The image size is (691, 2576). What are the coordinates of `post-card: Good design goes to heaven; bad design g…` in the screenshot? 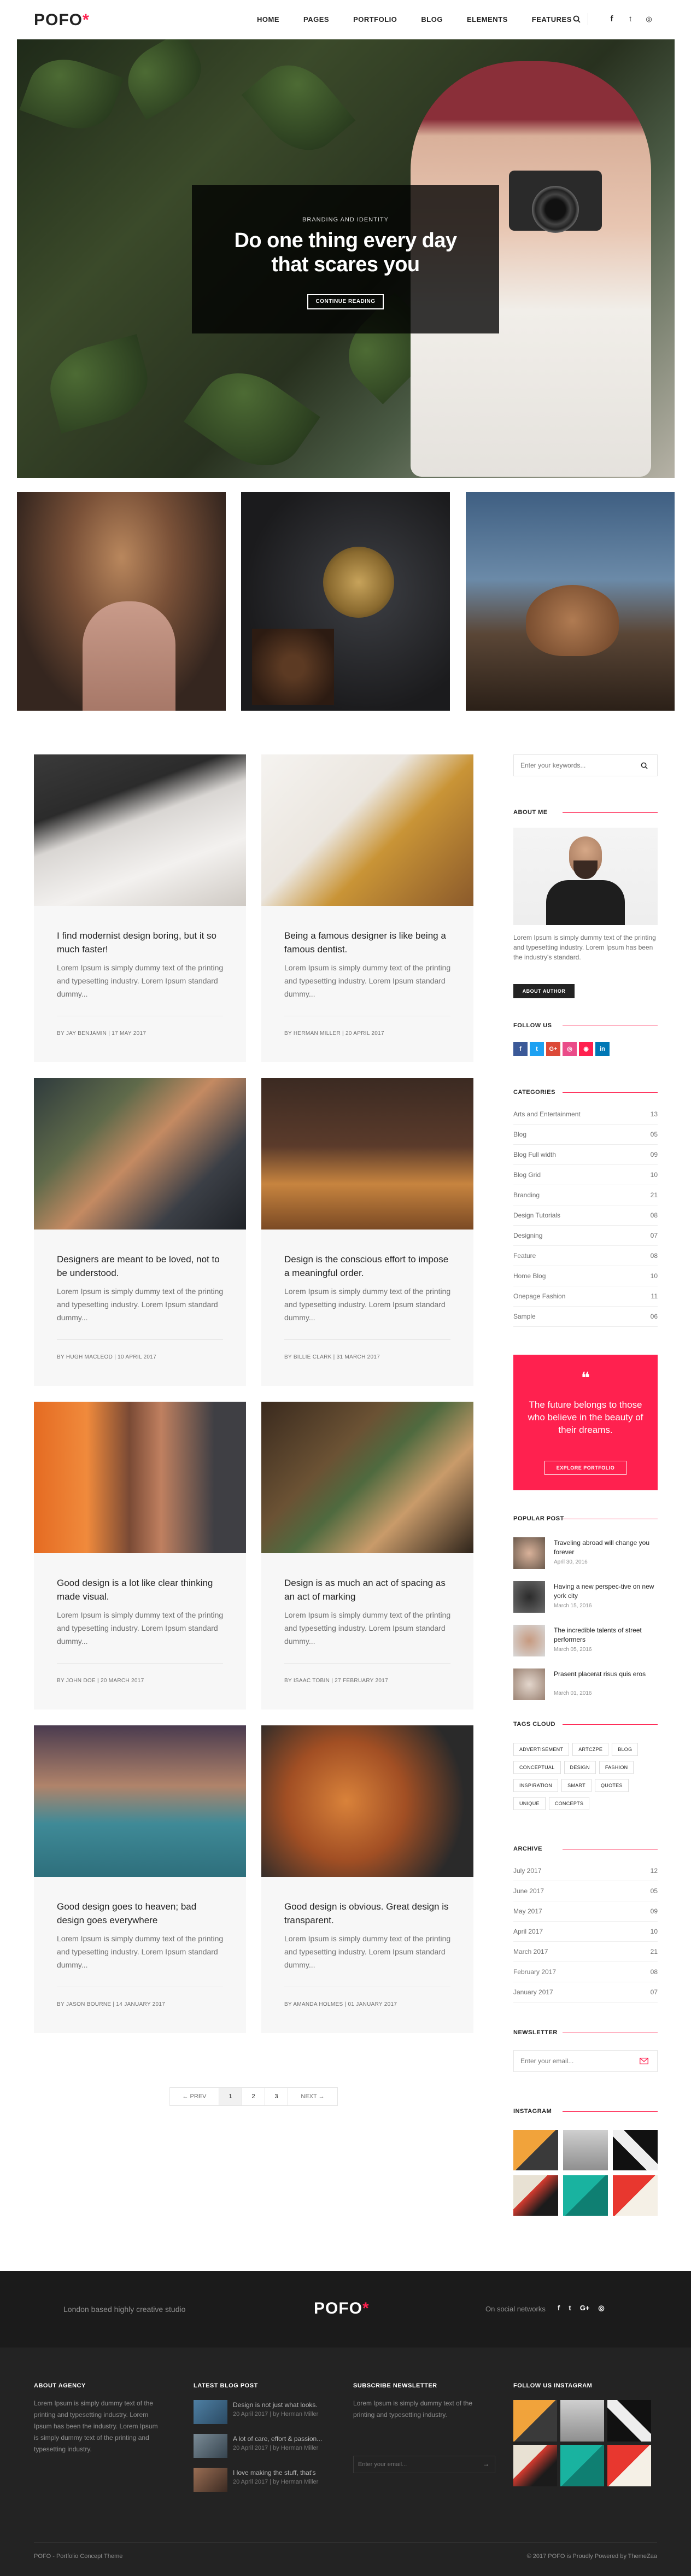 It's located at (140, 1879).